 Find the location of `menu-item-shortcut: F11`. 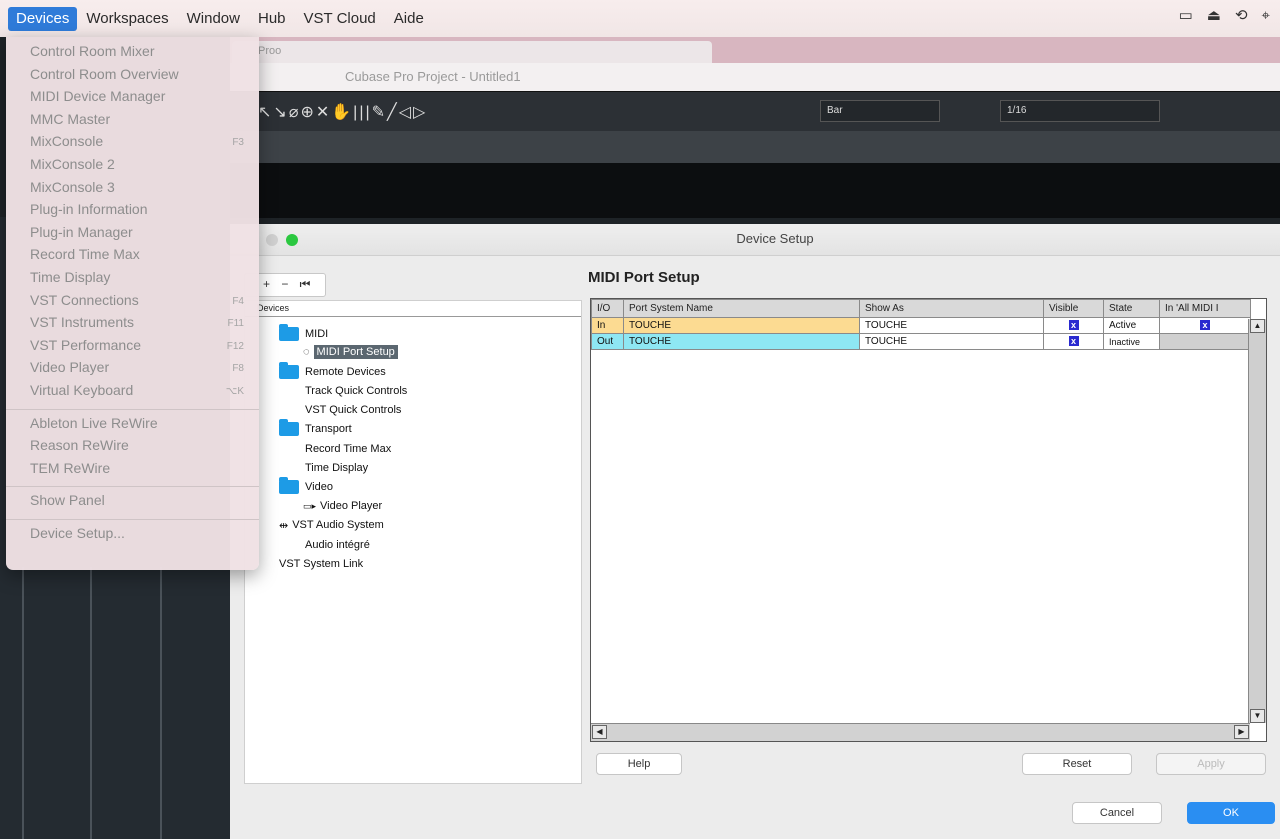

menu-item-shortcut: F11 is located at coordinates (236, 324).